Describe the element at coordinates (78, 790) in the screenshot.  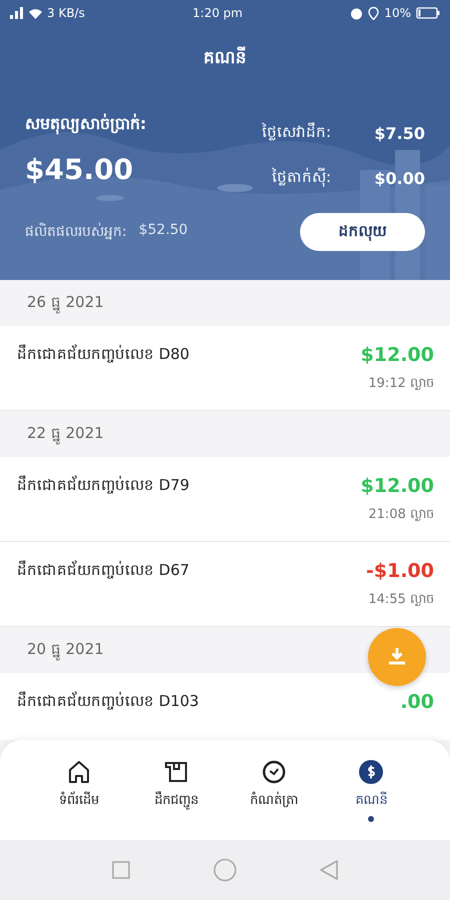
I see `nav-tab: ទំព័រដើម` at that location.